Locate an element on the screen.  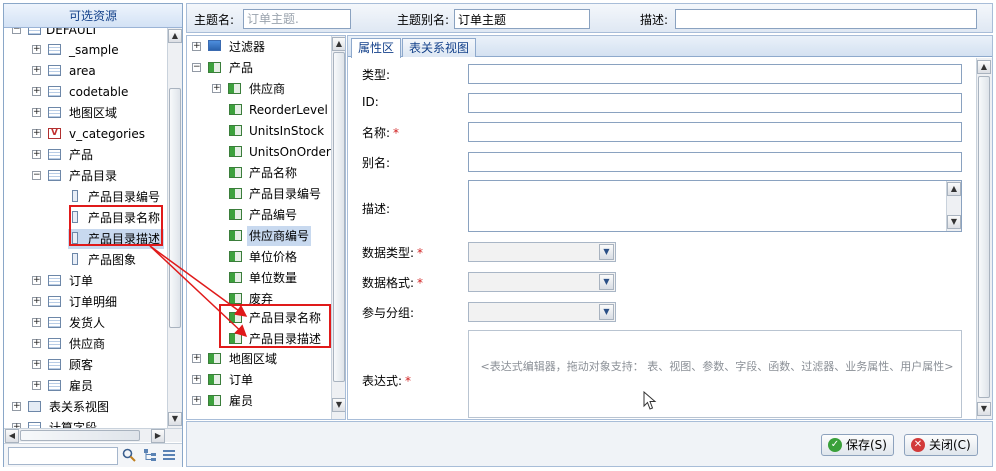
description-scrollbar: ▲ ▼ is located at coordinates (953, 206).